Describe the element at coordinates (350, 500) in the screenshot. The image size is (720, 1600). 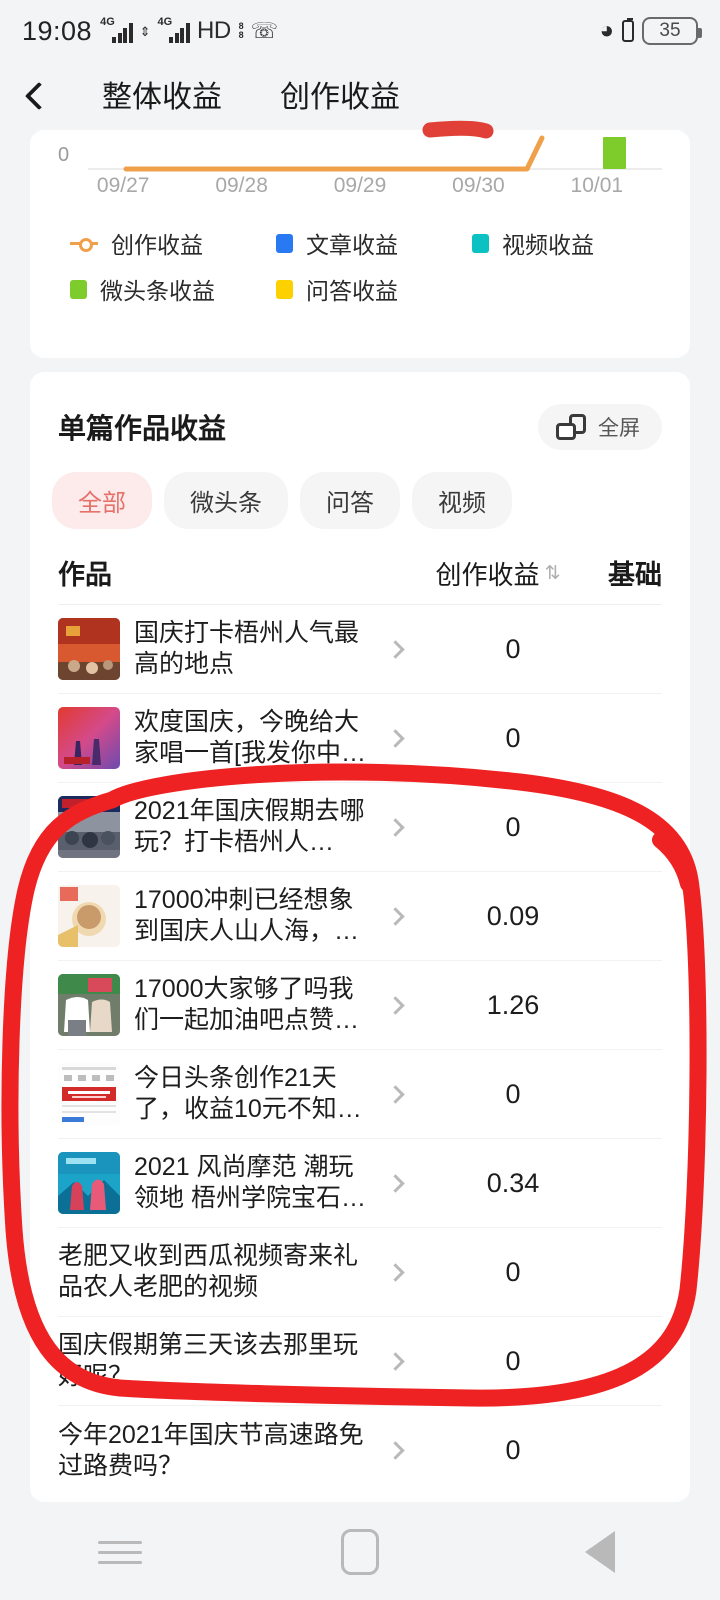
I see `chip-qa: 问答` at that location.